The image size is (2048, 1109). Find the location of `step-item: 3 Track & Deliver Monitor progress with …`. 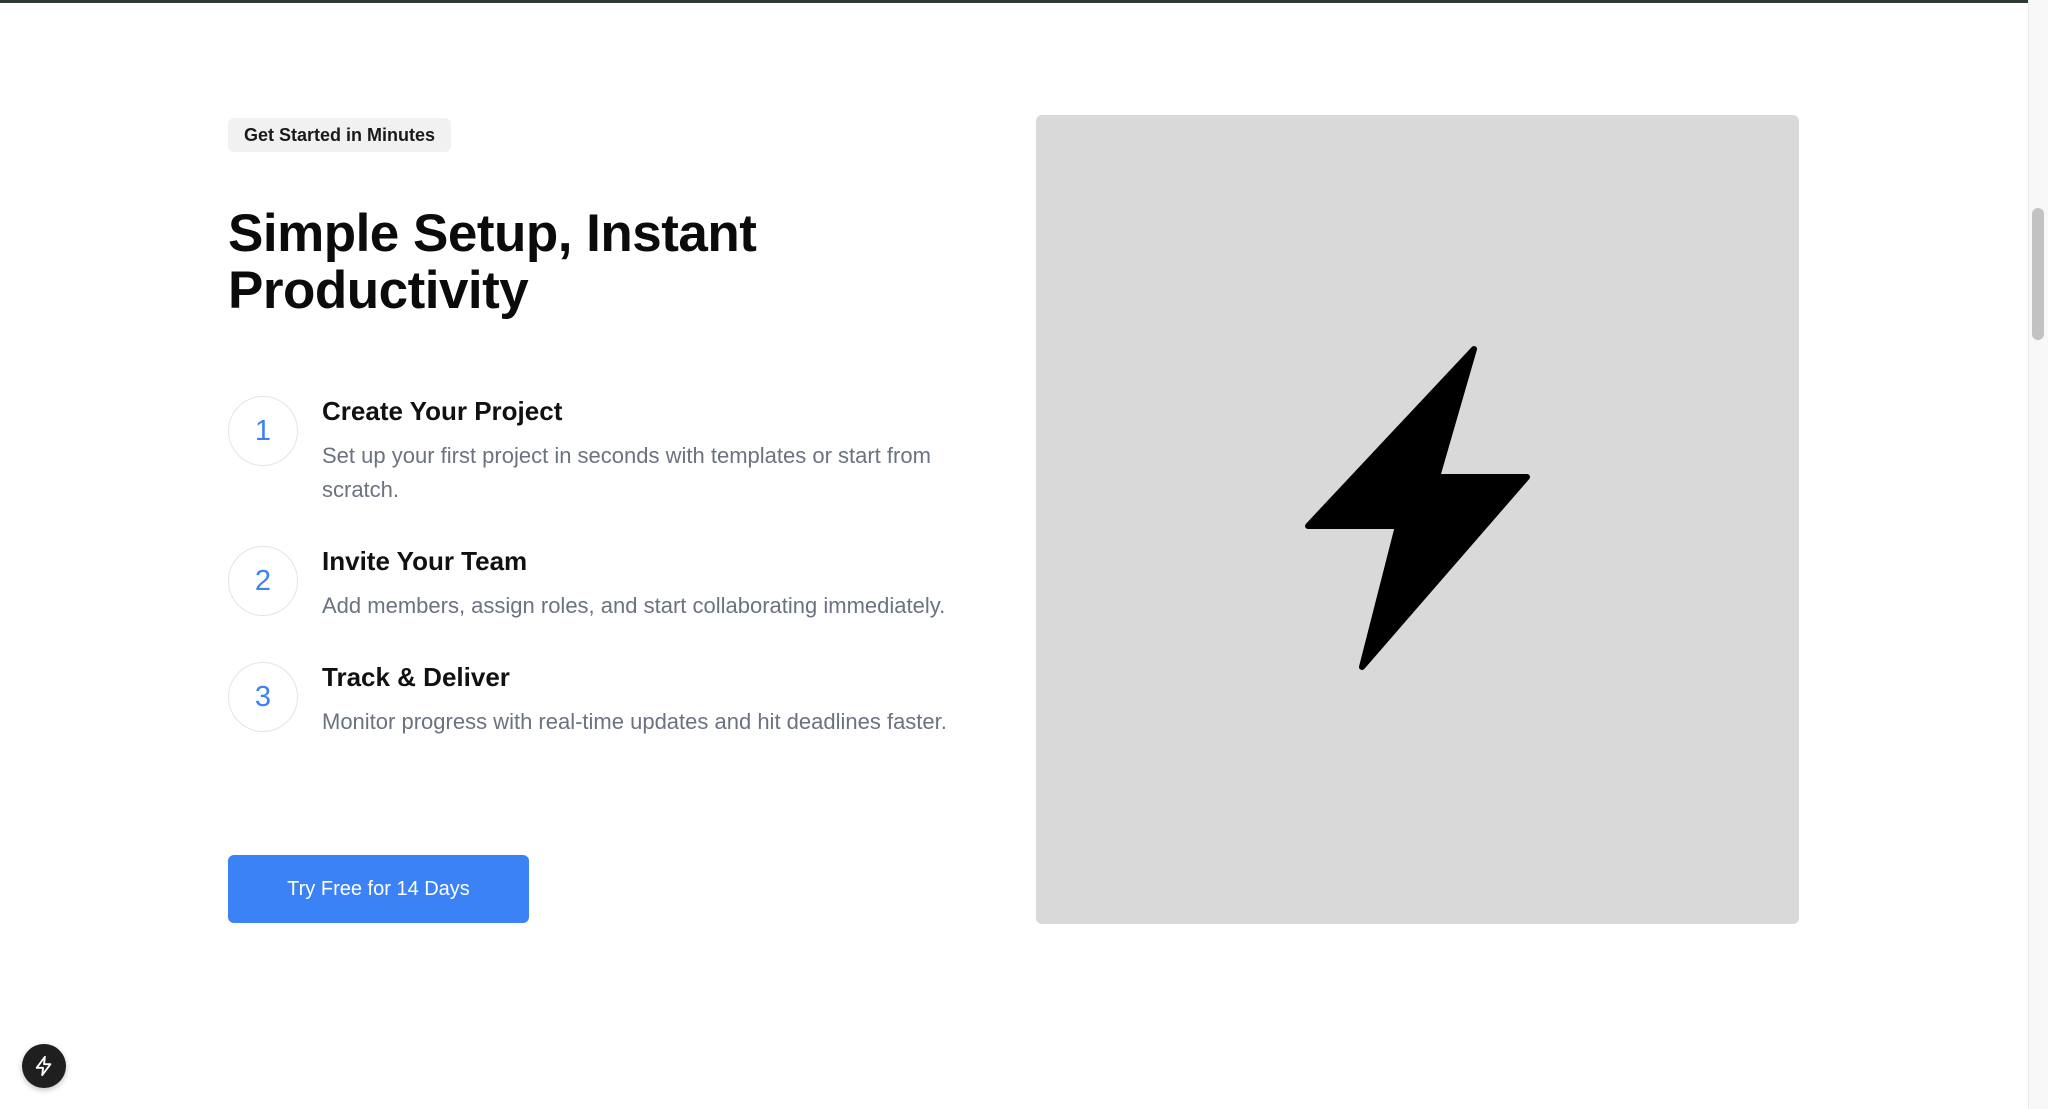

step-item: 3 Track & Deliver Monitor progress with … is located at coordinates (618, 700).